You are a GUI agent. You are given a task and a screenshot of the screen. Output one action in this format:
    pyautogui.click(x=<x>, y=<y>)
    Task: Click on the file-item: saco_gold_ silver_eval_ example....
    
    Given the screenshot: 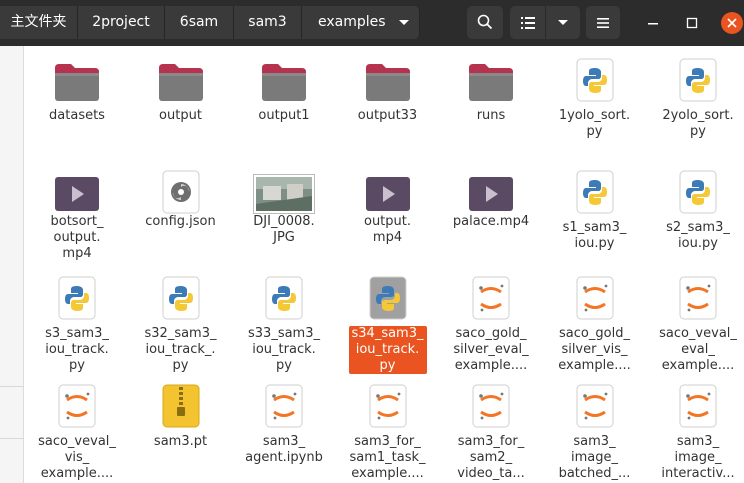 What is the action you would take?
    pyautogui.click(x=491, y=324)
    